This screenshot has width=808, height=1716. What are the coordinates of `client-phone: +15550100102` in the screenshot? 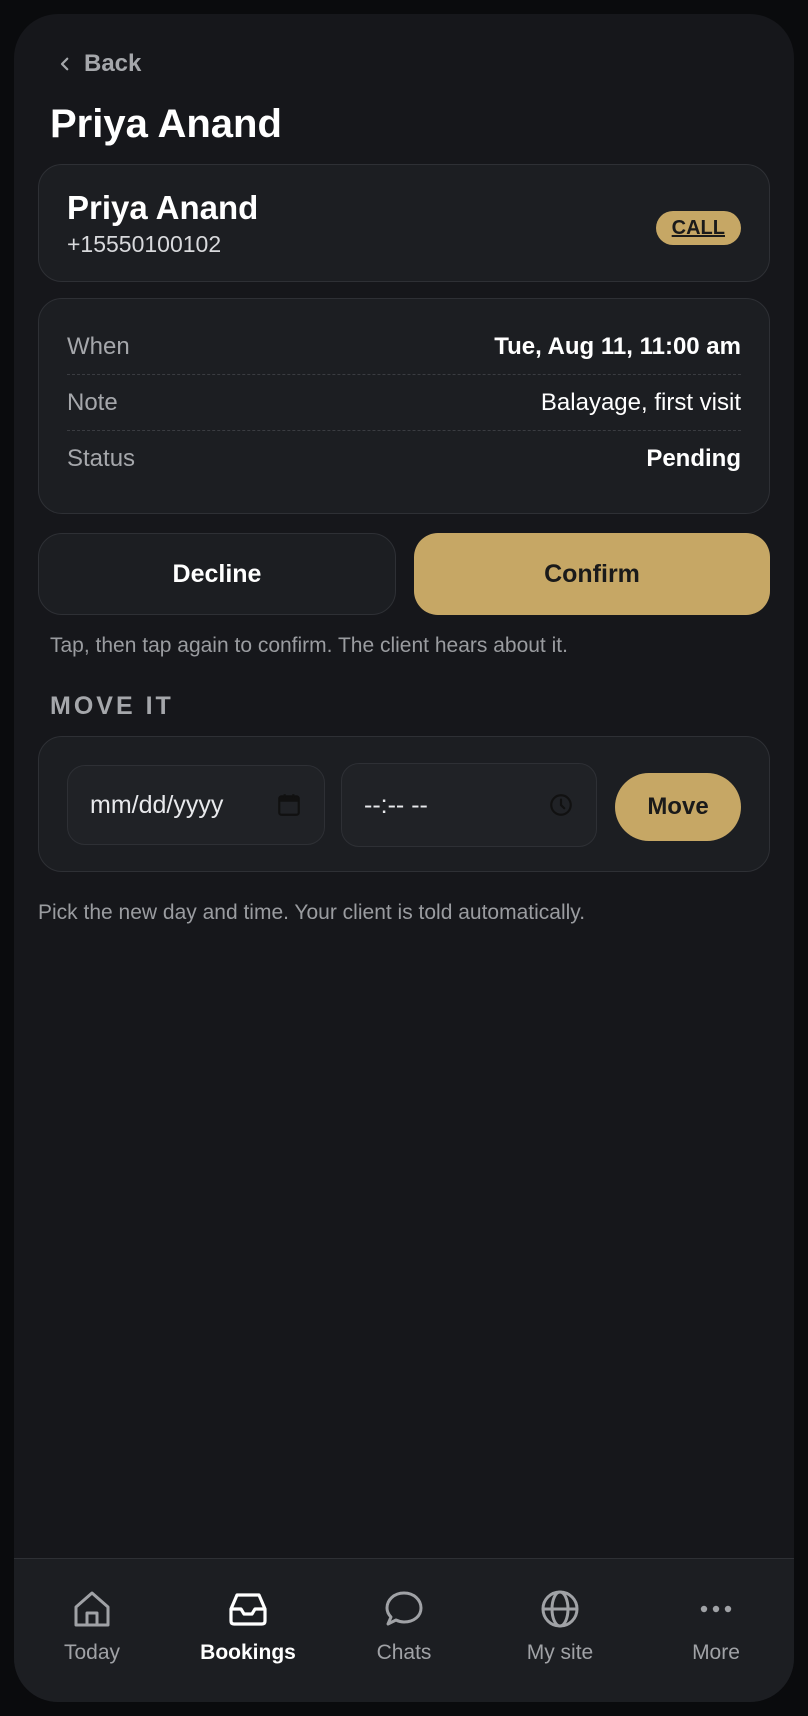 It's located at (144, 244).